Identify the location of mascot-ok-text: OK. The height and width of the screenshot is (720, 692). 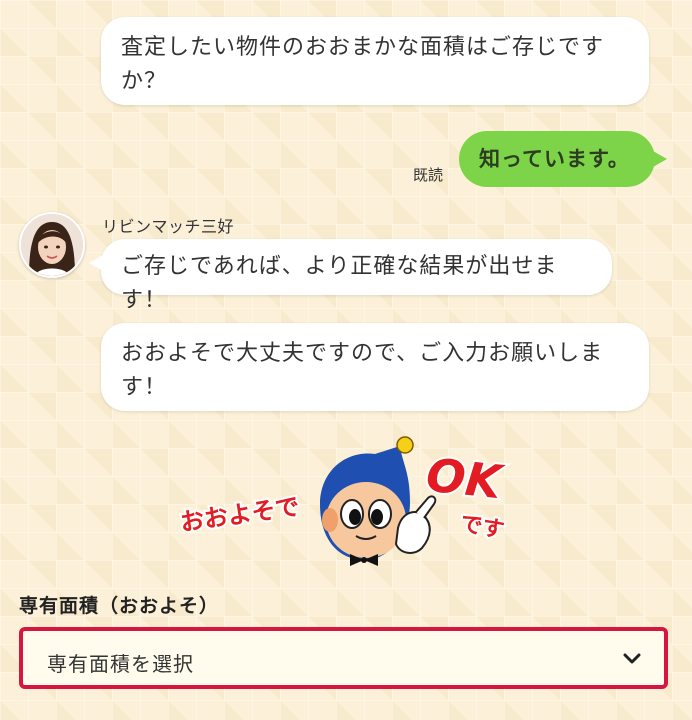
(465, 479).